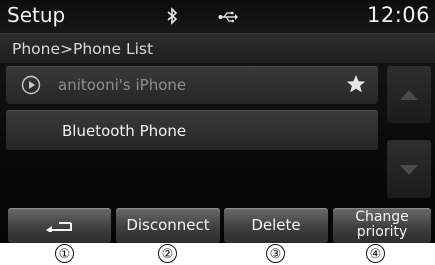 The image size is (435, 265). Describe the element at coordinates (36, 15) in the screenshot. I see `screen-title: Setup` at that location.